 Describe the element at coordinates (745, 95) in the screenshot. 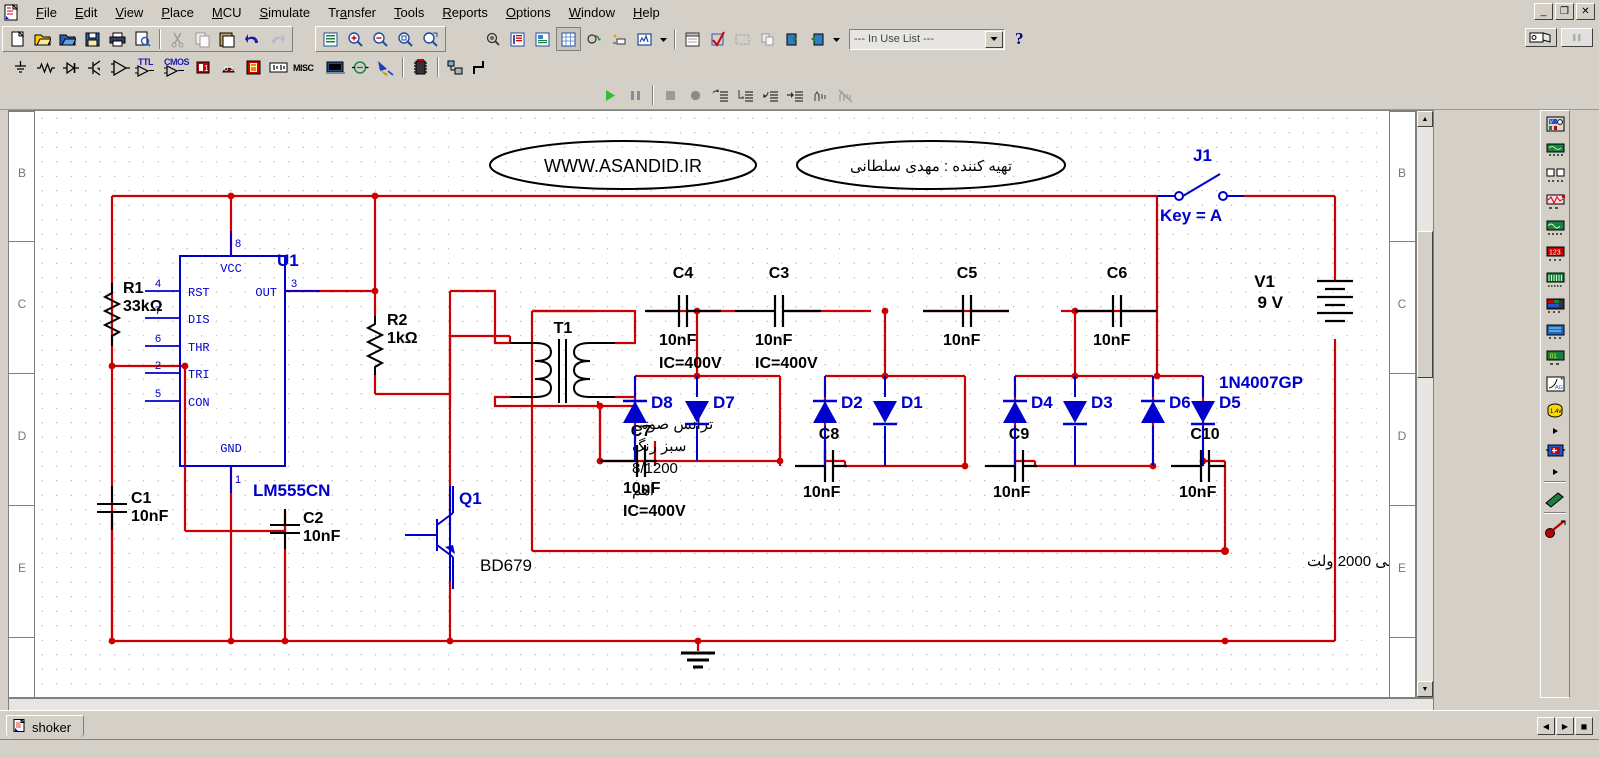

I see `step-over-icon` at that location.